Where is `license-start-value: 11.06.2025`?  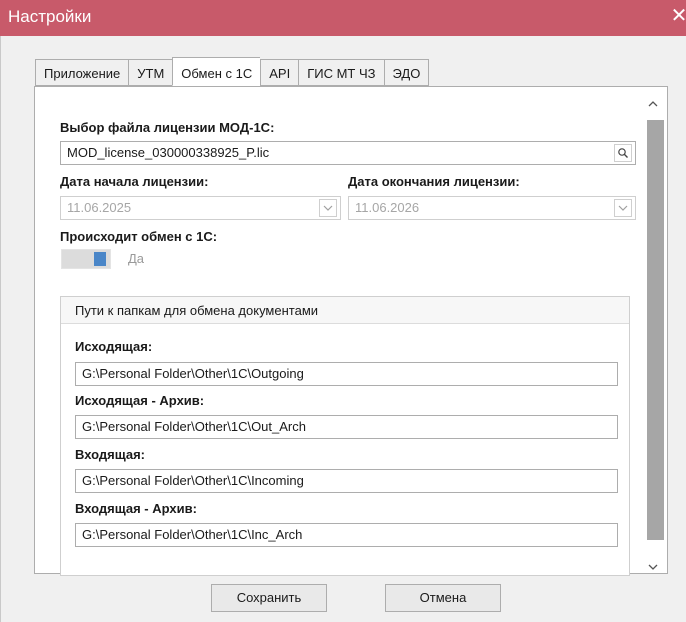 license-start-value: 11.06.2025 is located at coordinates (99, 207).